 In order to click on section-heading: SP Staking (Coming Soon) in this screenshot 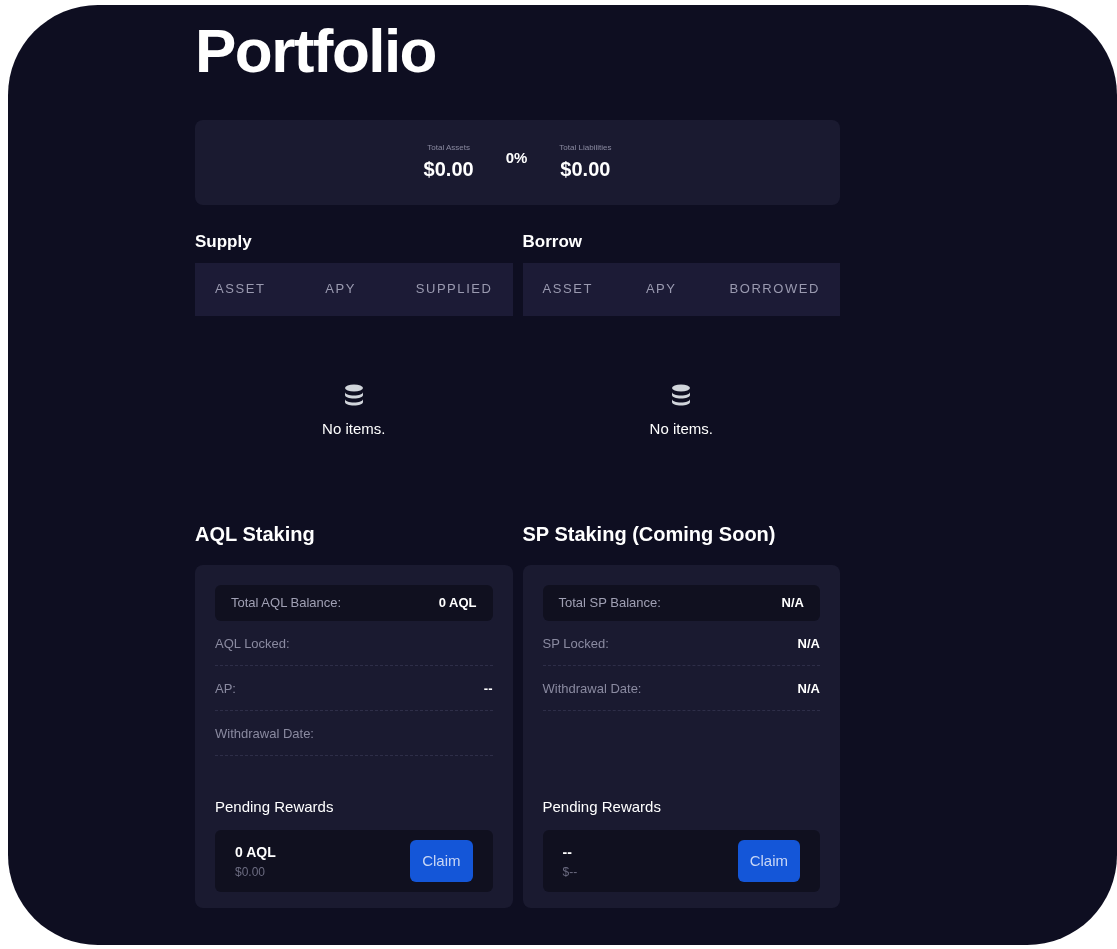, I will do `click(649, 534)`.